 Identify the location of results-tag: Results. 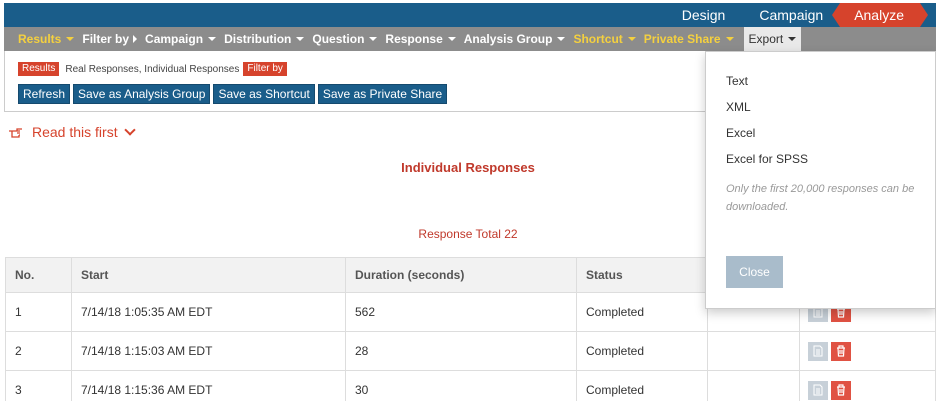
(39, 69).